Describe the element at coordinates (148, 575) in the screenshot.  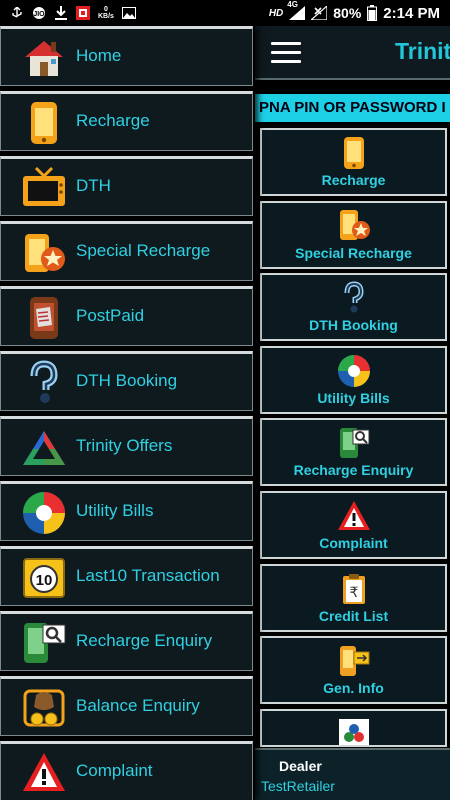
I see `drawer-item-label: Last10 Transaction` at that location.